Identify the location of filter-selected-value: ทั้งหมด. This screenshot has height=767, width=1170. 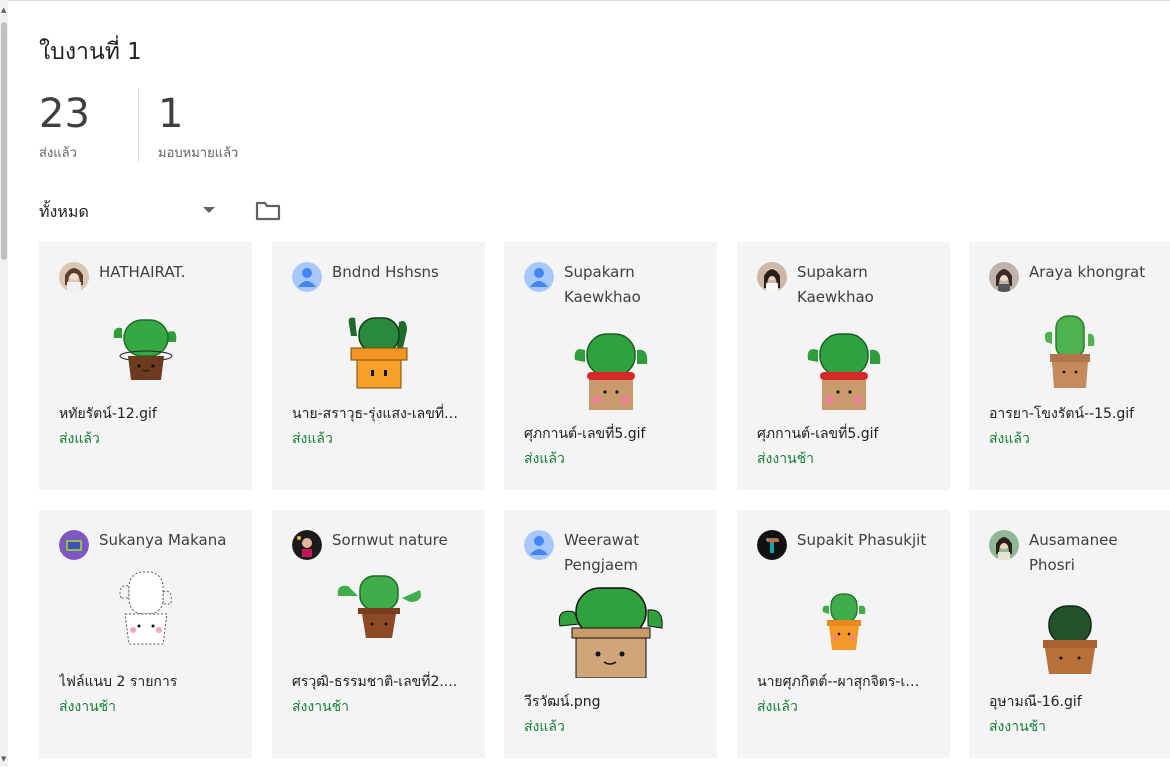
(64, 211).